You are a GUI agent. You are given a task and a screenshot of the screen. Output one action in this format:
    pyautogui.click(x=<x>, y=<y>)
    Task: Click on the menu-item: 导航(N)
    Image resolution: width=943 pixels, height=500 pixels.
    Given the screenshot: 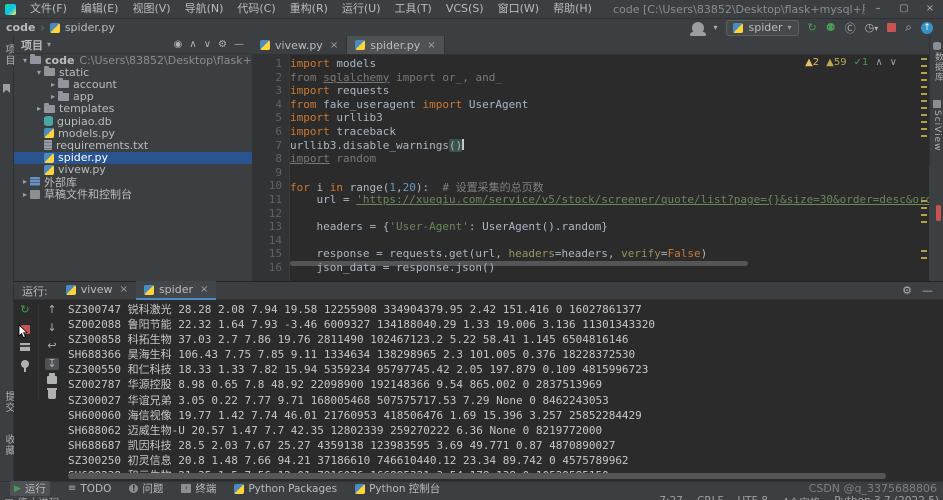 What is the action you would take?
    pyautogui.click(x=204, y=8)
    